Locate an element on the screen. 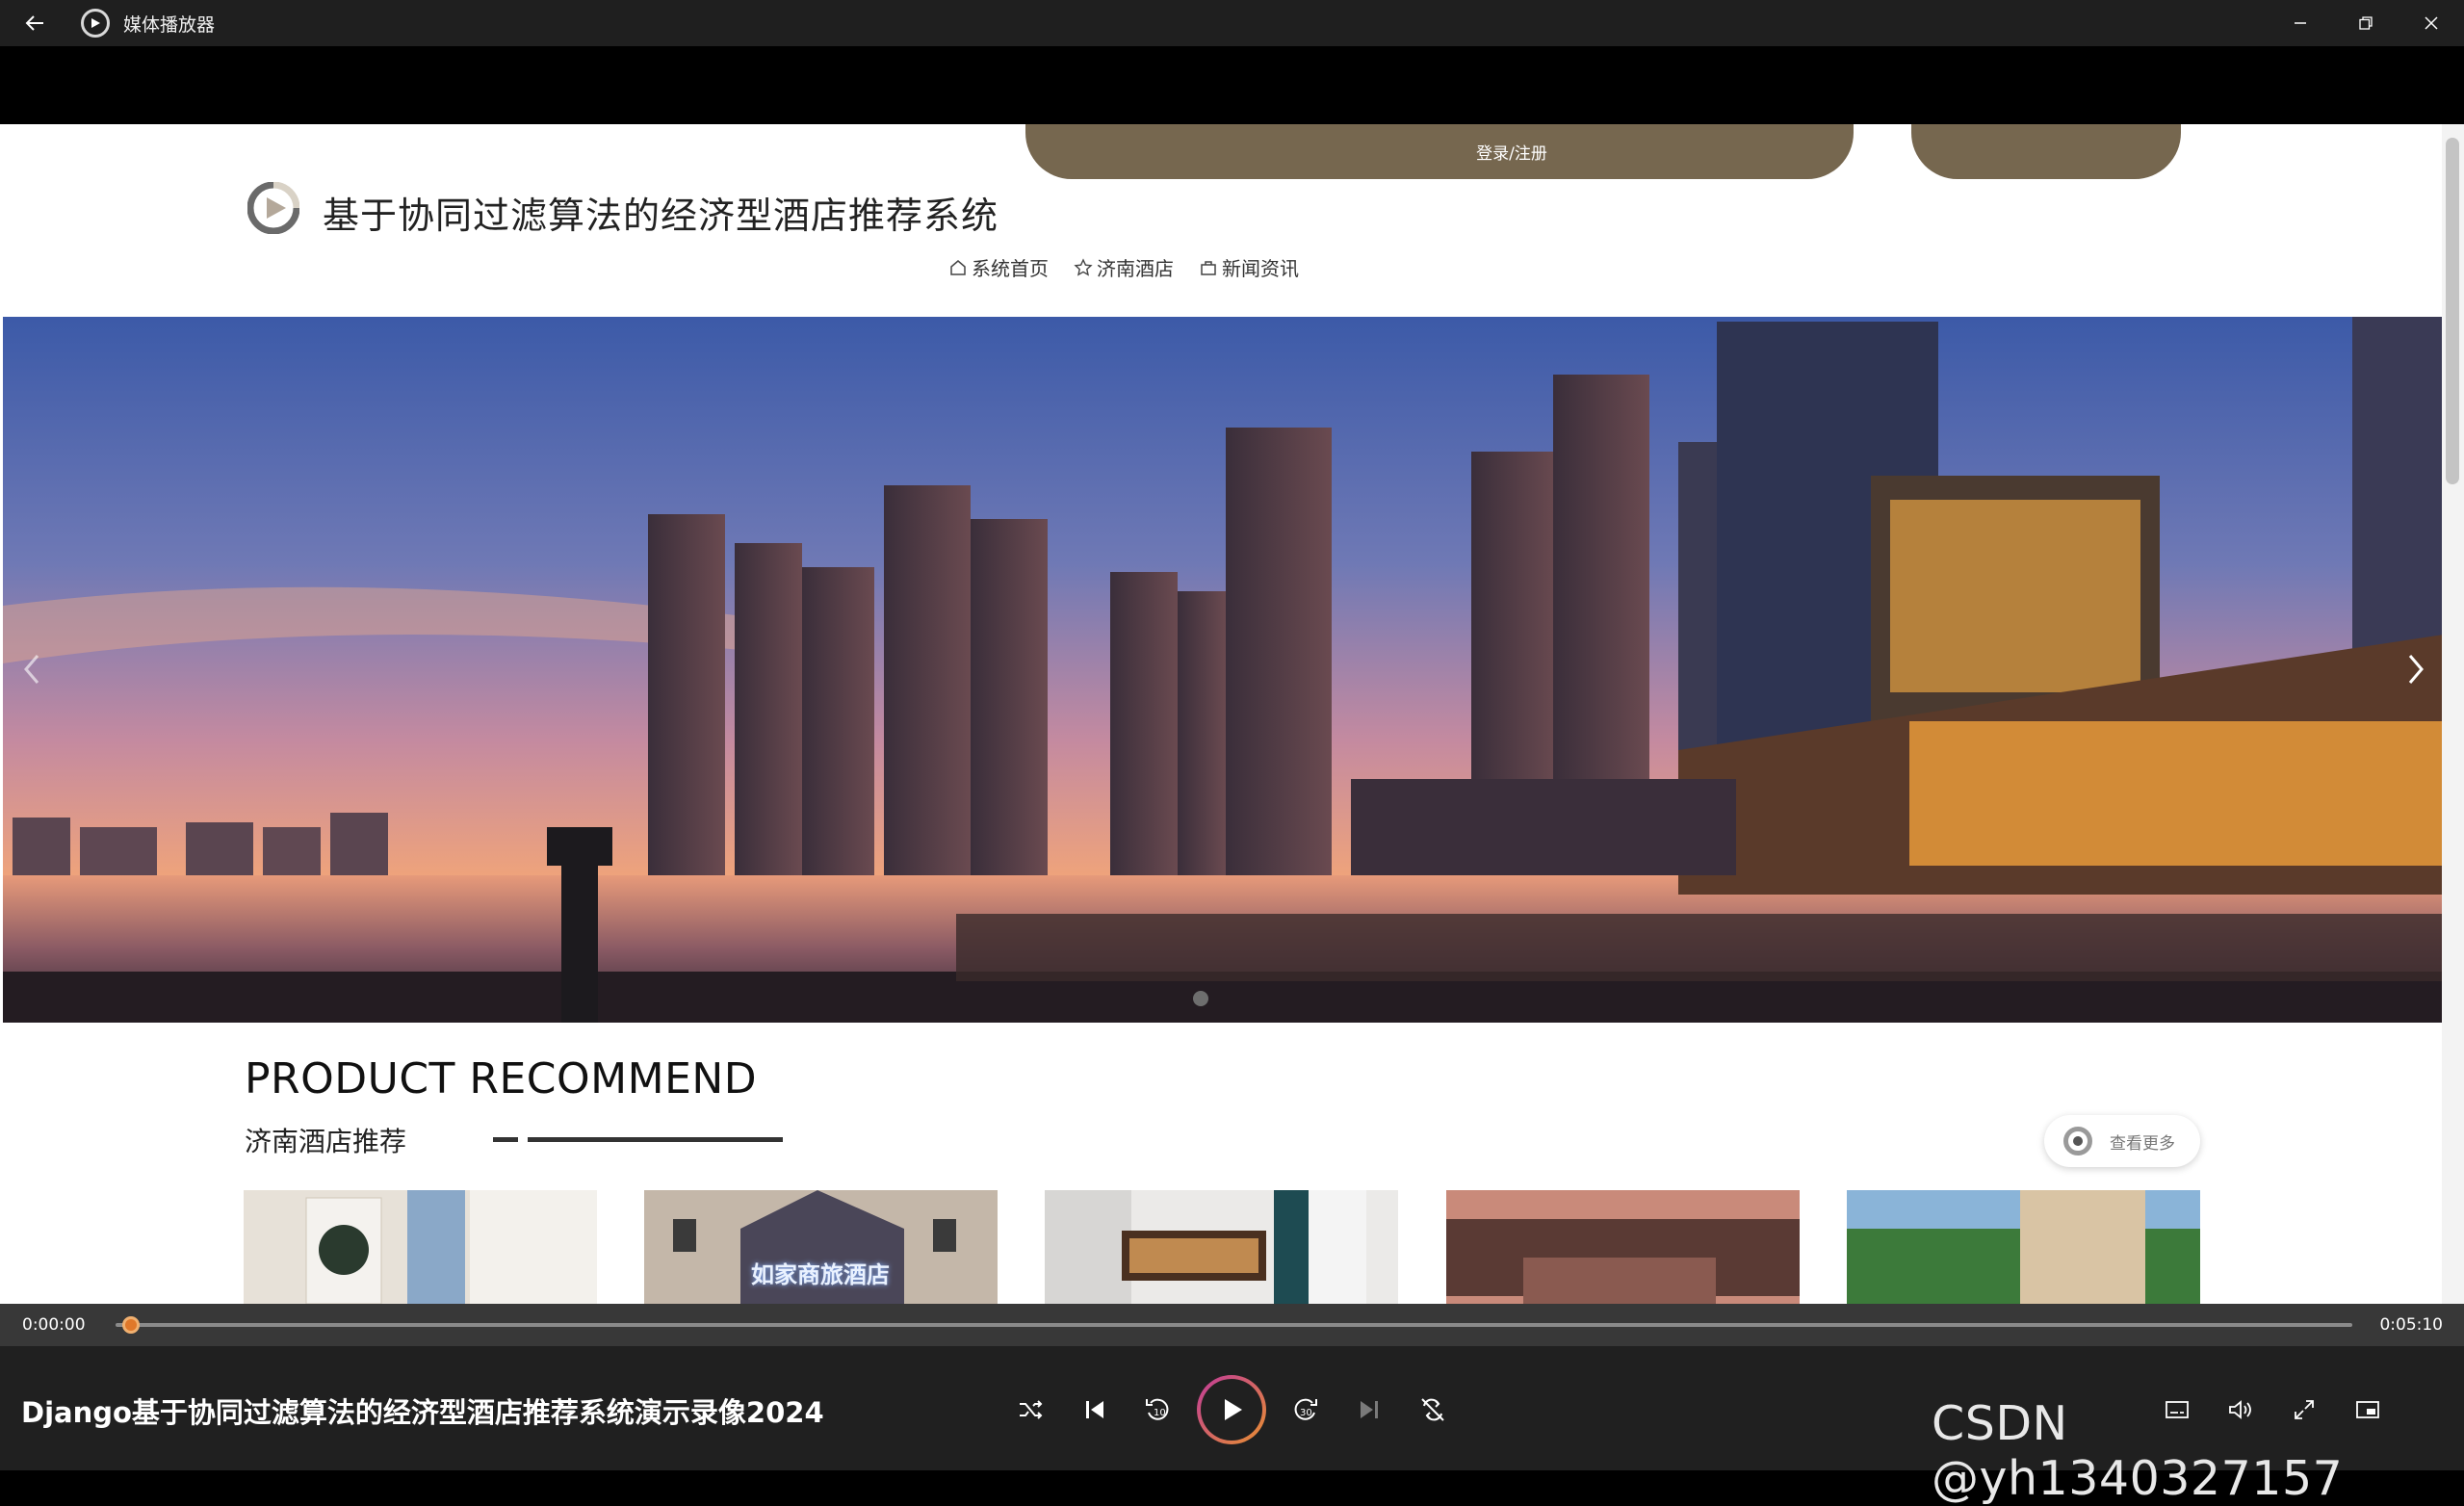 This screenshot has height=1506, width=2464. close-button is located at coordinates (2431, 23).